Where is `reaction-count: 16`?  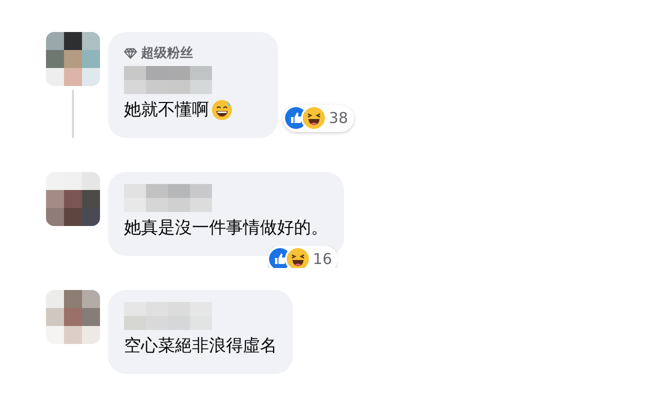
reaction-count: 16 is located at coordinates (322, 258).